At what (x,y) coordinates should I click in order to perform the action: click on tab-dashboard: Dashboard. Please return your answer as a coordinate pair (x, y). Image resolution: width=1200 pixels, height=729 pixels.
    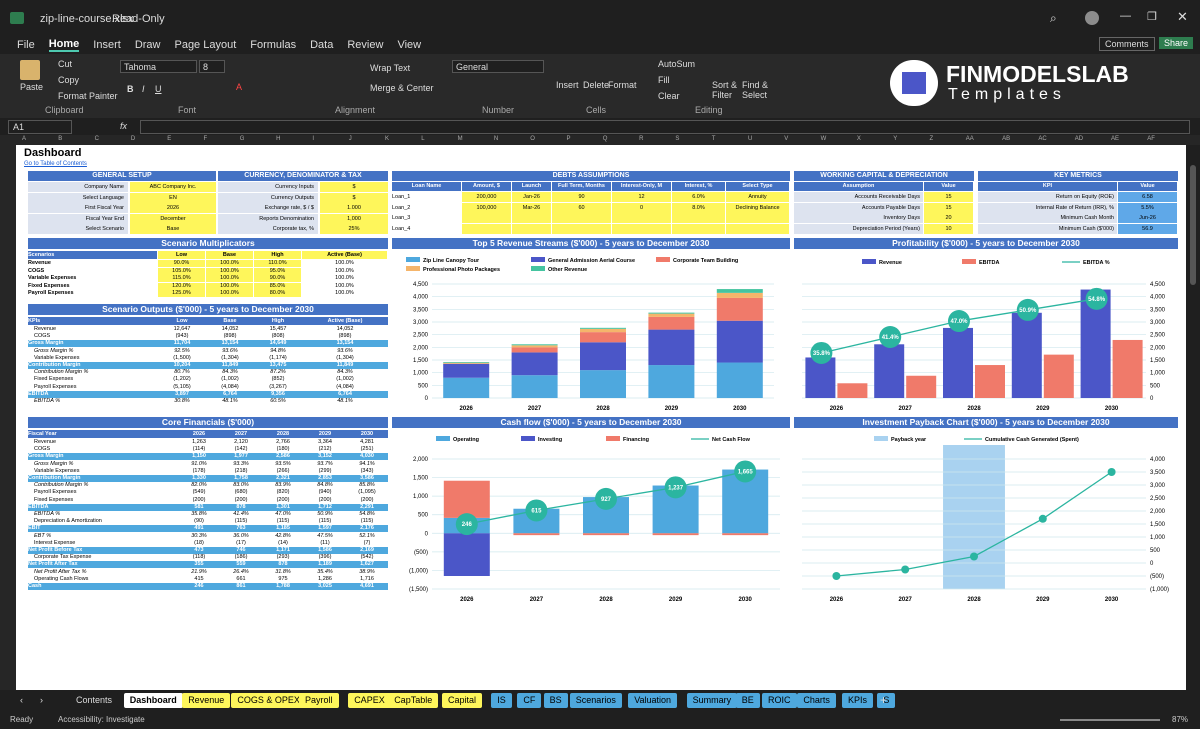
    Looking at the image, I should click on (153, 700).